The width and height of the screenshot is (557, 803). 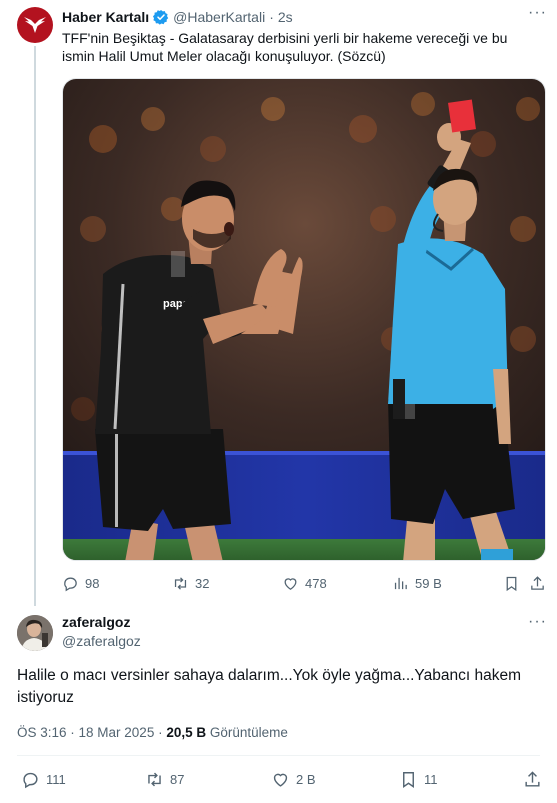 I want to click on like-count: 478, so click(x=316, y=583).